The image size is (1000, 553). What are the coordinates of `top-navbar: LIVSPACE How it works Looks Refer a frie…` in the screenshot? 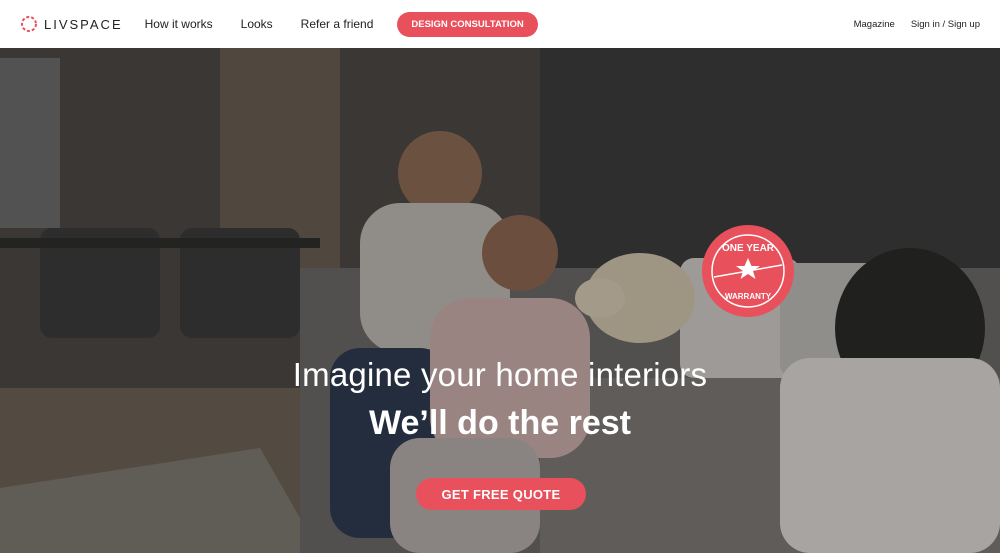 It's located at (500, 24).